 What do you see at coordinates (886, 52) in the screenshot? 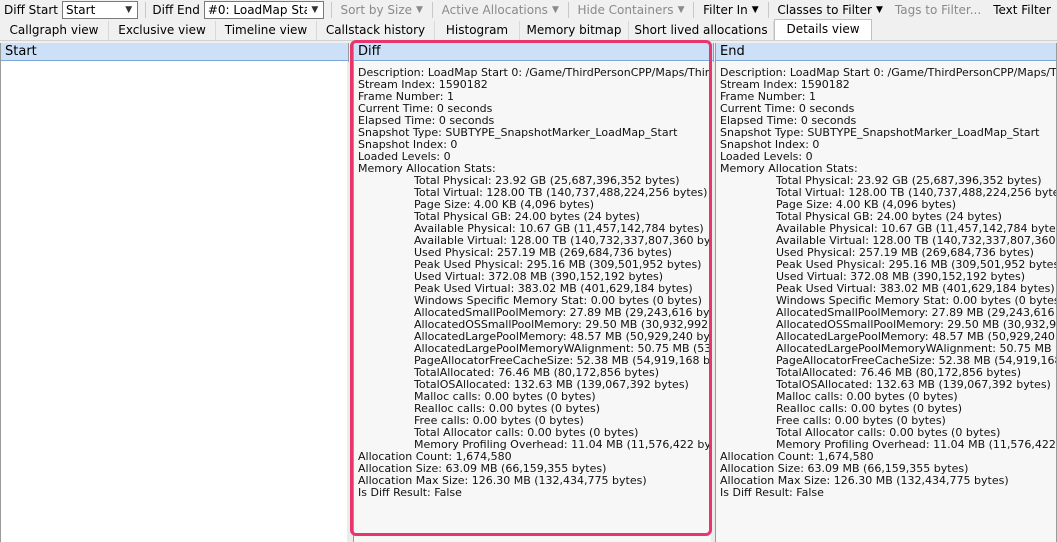
I see `end-panel-header: End` at bounding box center [886, 52].